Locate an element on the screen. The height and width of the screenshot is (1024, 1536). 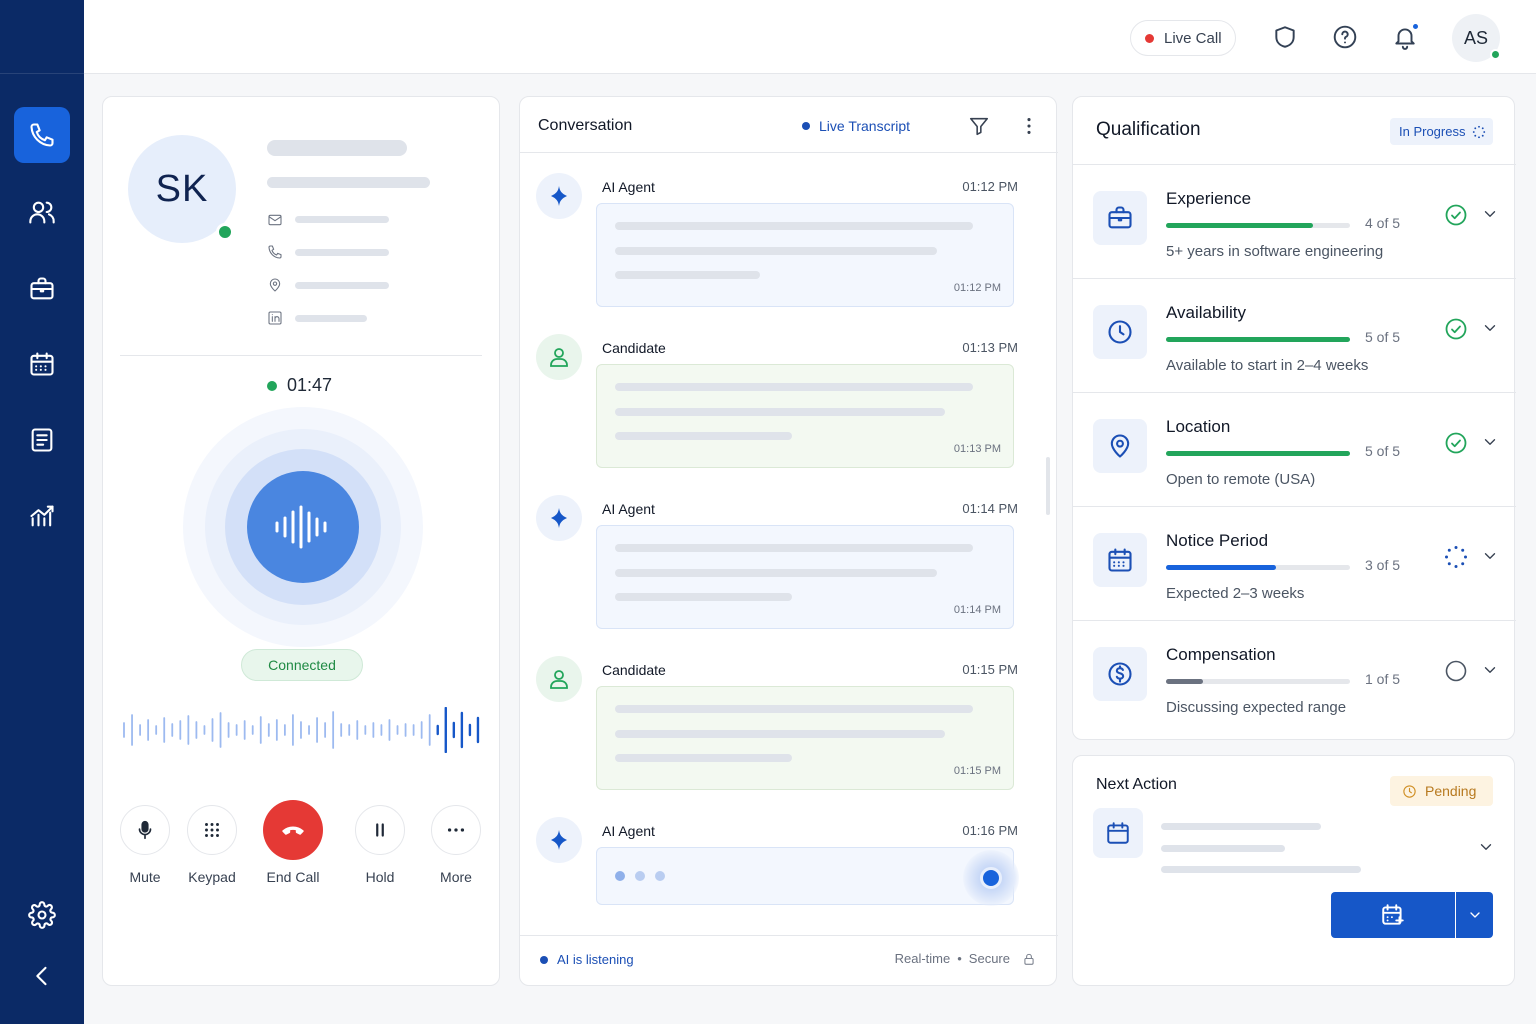
next-action-expand-button is located at coordinates (1486, 847).